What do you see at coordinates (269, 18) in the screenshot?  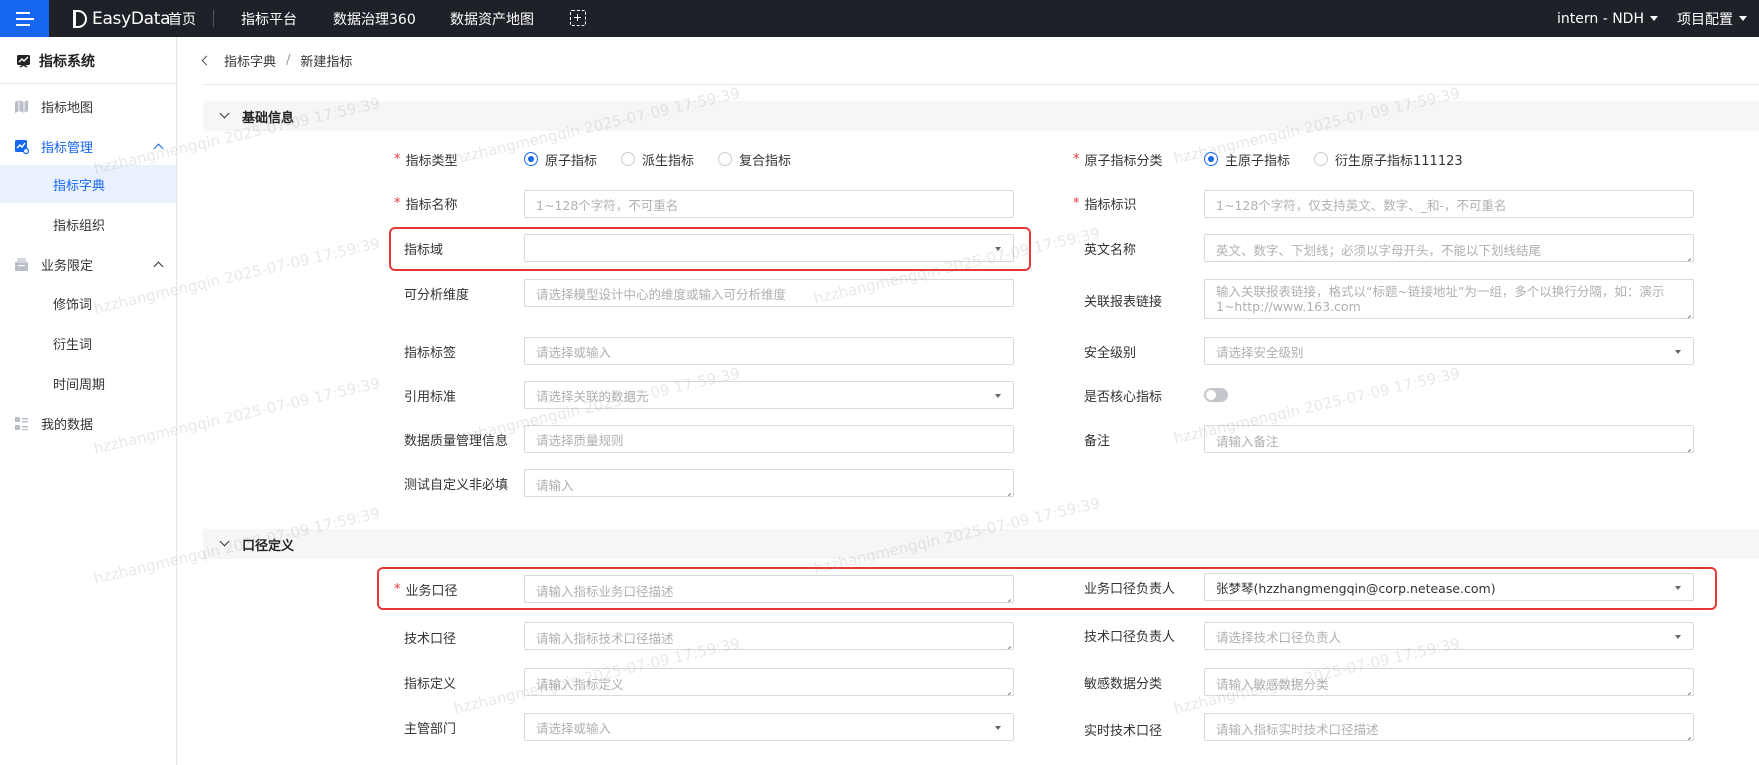 I see `nav-metric-platform: 指标平台` at bounding box center [269, 18].